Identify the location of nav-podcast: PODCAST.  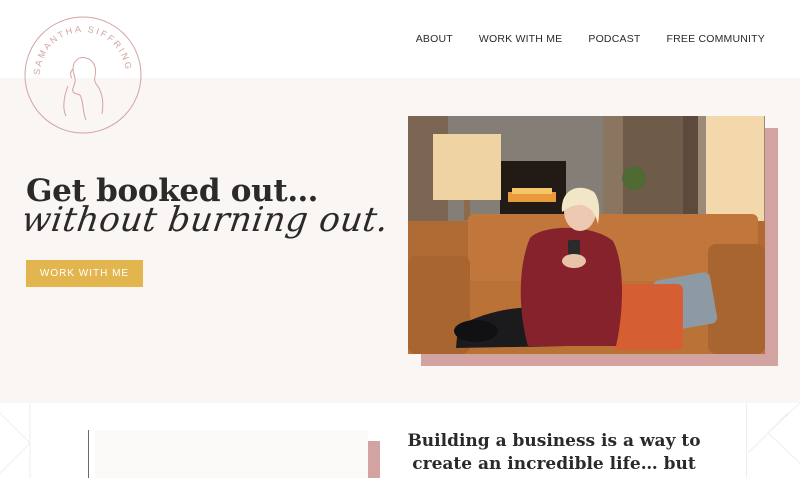
(614, 39).